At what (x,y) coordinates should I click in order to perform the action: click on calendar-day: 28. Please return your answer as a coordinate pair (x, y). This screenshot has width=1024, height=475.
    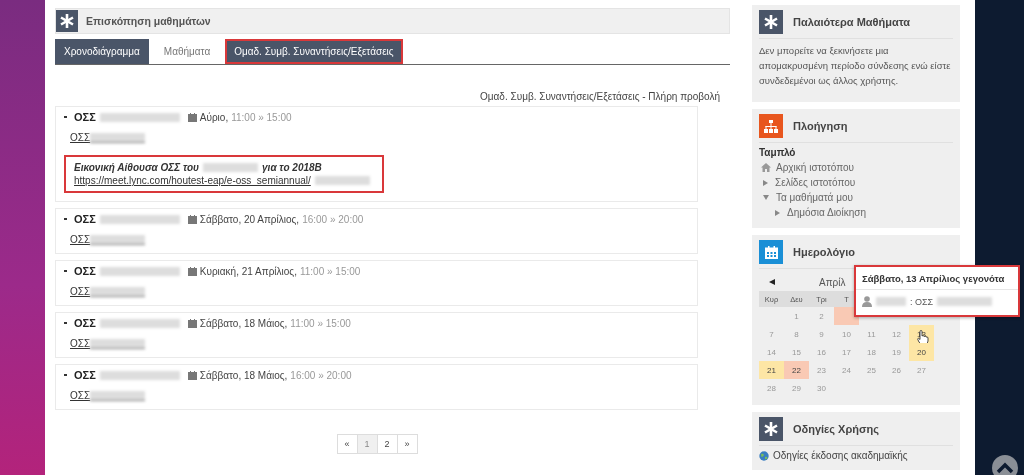
    Looking at the image, I should click on (771, 388).